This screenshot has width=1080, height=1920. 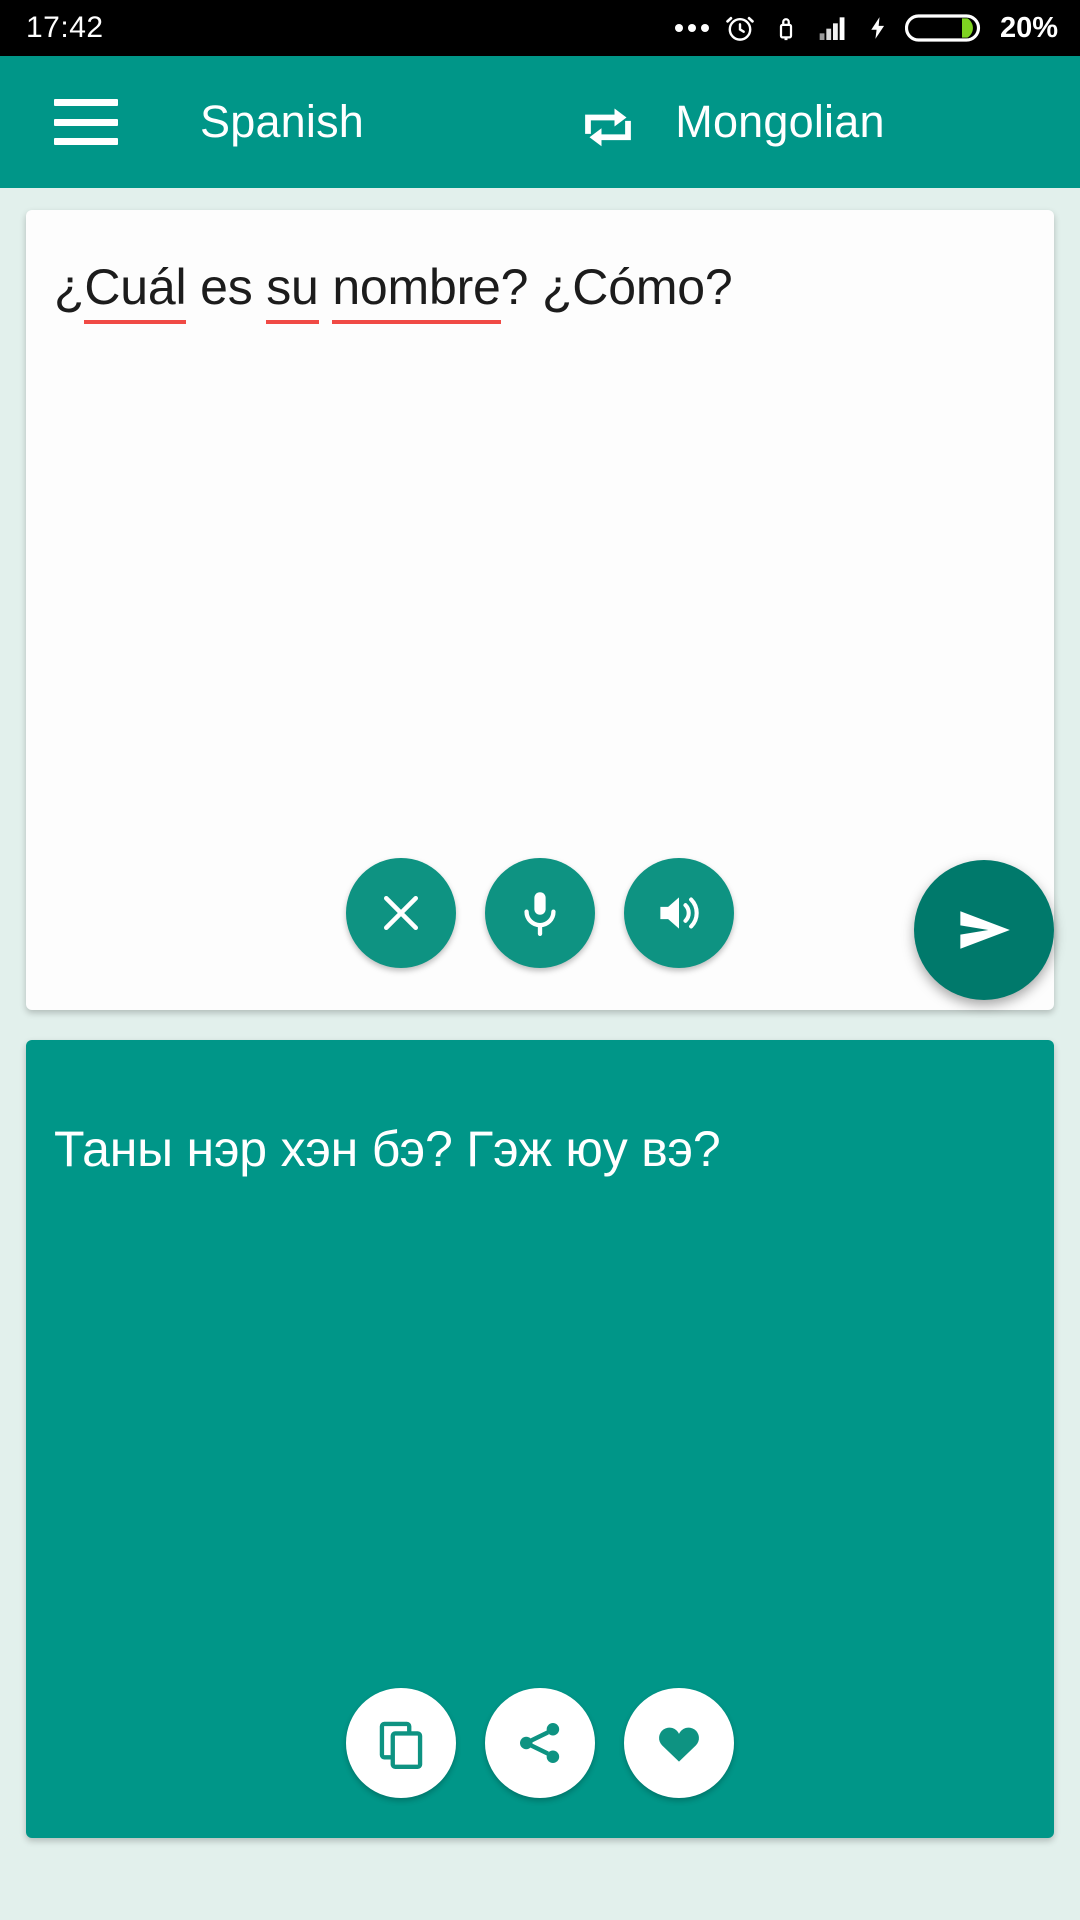 I want to click on target-language-button: Mongolian, so click(x=780, y=122).